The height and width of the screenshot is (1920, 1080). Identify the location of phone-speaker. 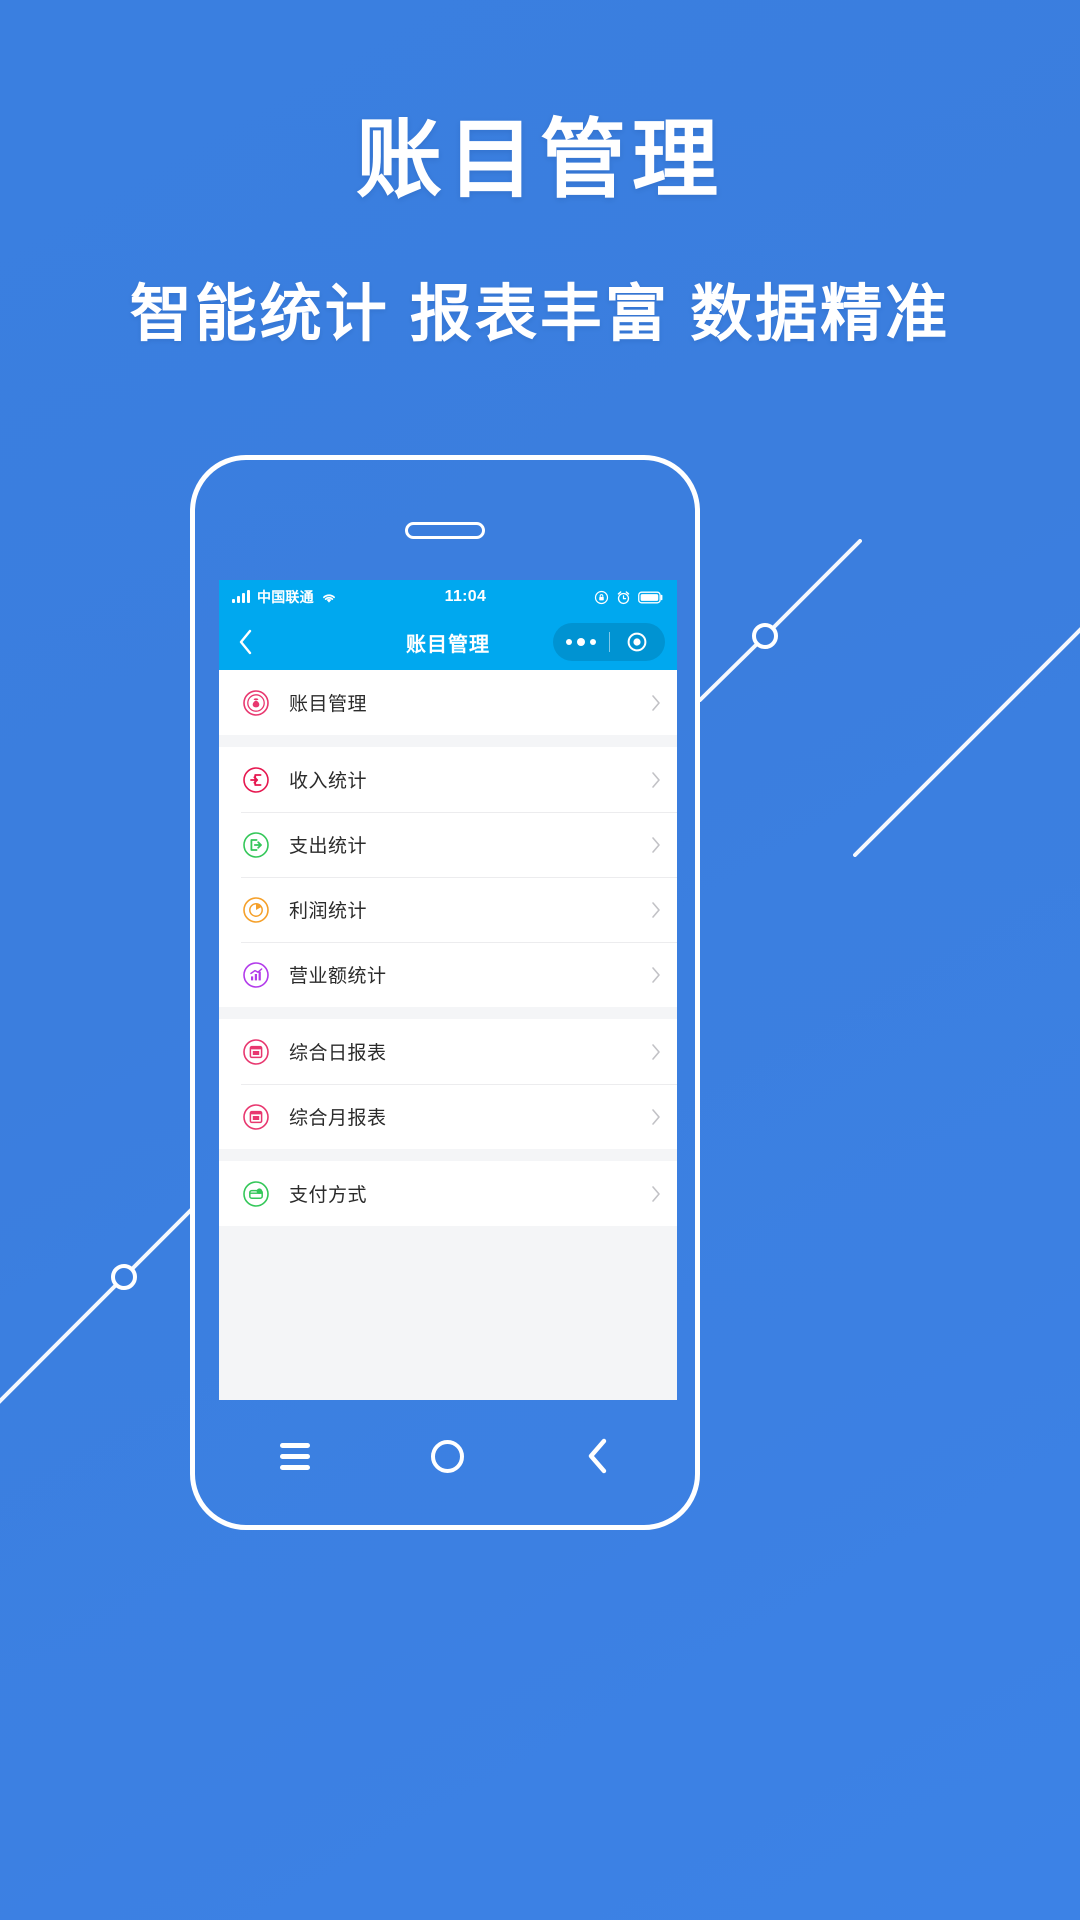
(445, 530).